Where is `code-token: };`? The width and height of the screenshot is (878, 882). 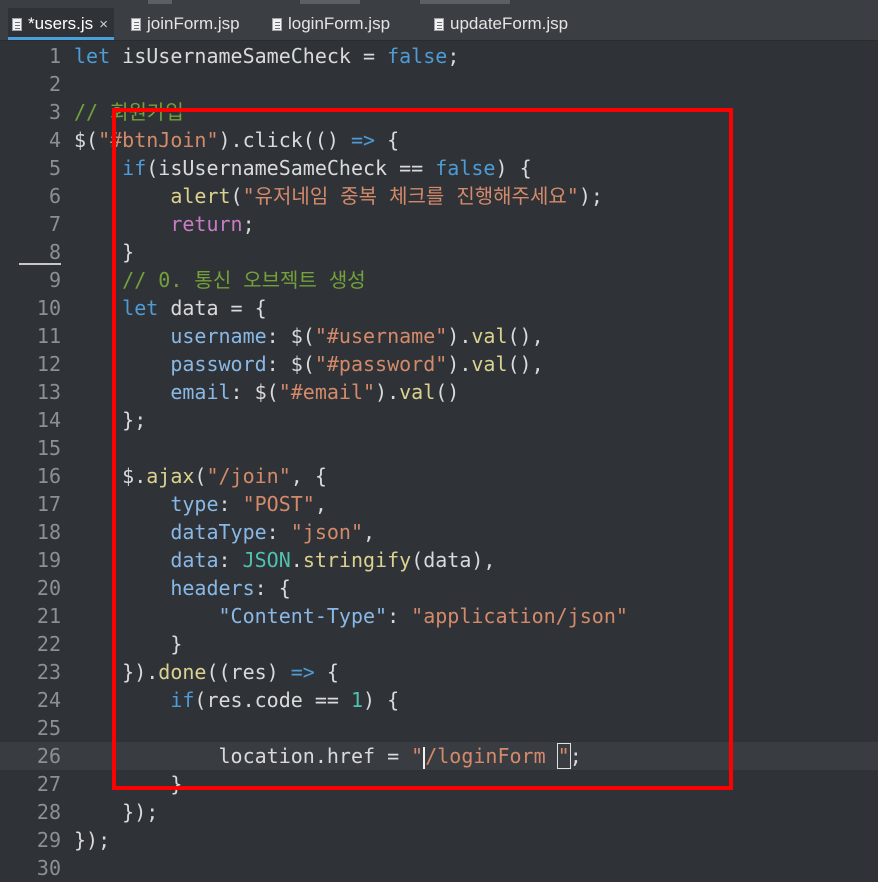
code-token: }; is located at coordinates (110, 420).